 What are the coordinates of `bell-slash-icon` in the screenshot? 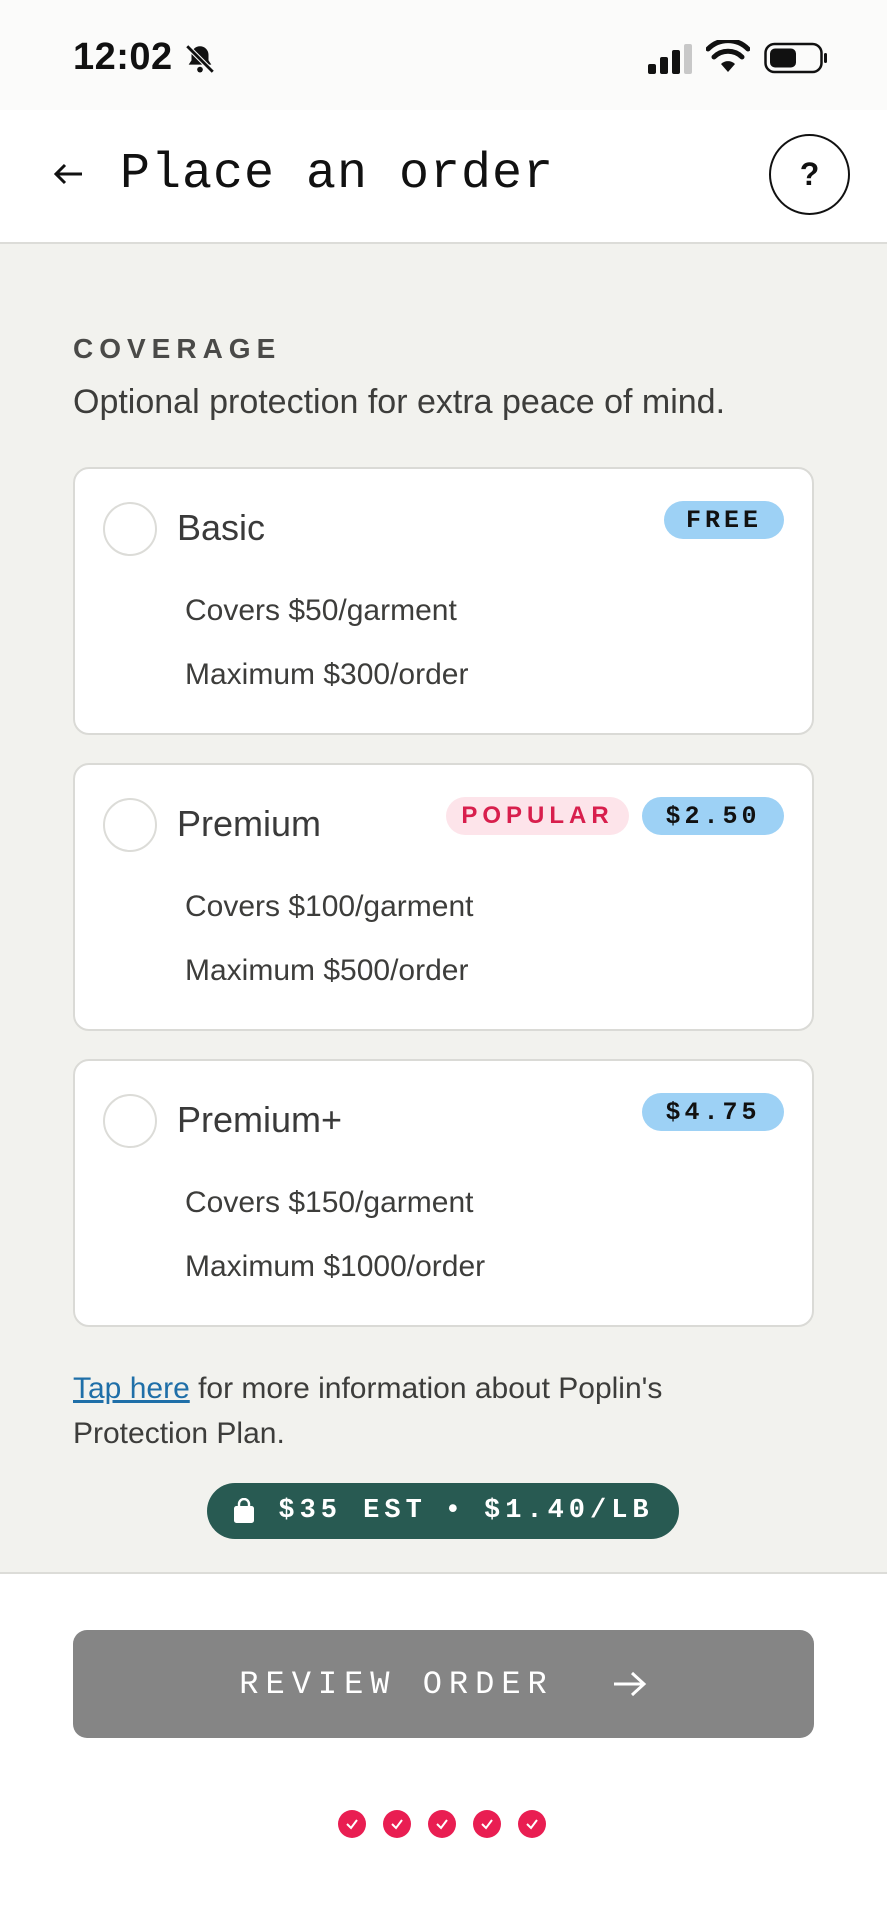 It's located at (200, 59).